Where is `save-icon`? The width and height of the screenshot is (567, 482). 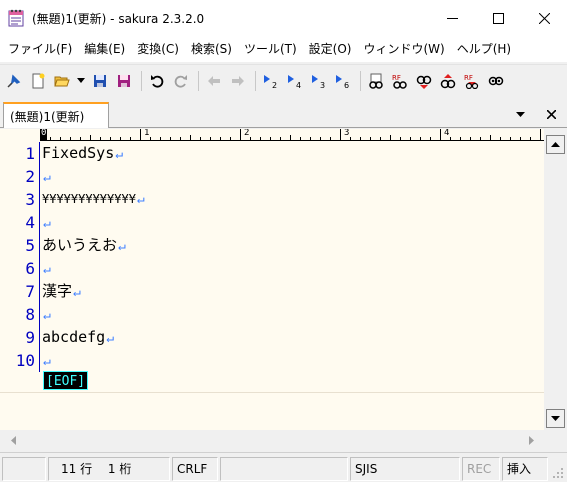 save-icon is located at coordinates (100, 81).